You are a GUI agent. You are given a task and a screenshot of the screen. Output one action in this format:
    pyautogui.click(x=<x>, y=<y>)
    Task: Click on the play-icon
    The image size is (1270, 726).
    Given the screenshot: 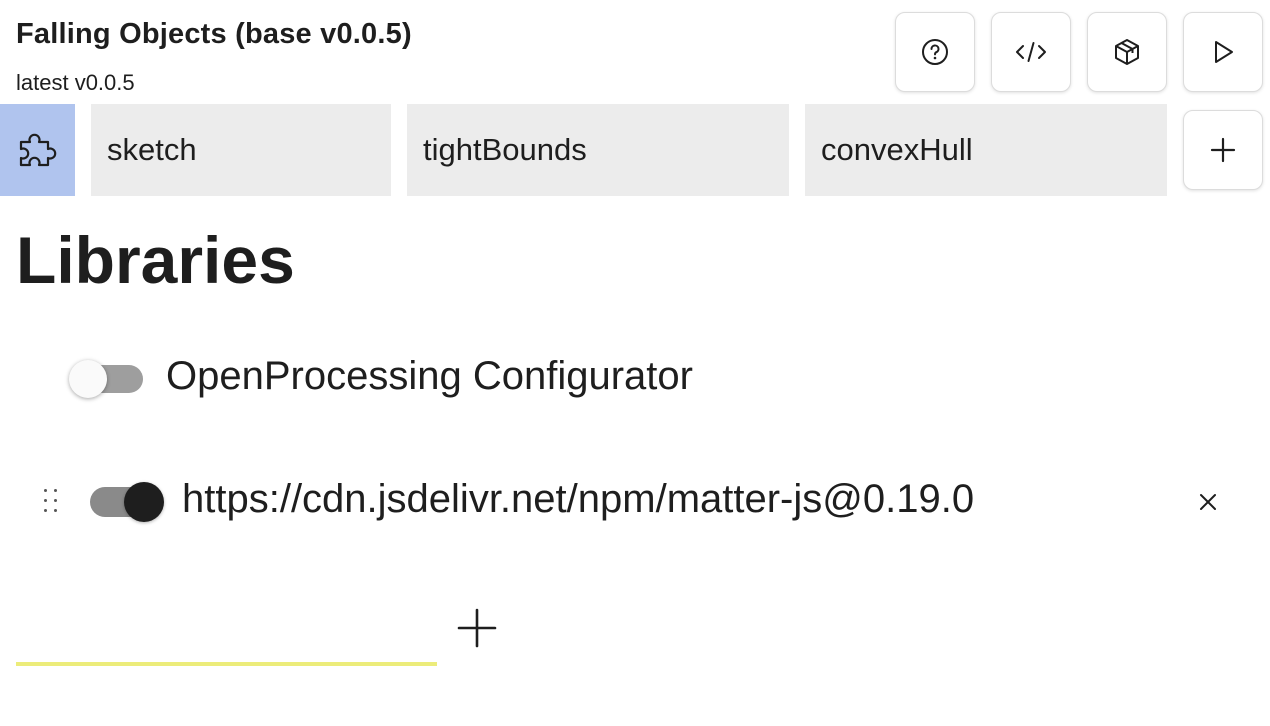 What is the action you would take?
    pyautogui.click(x=1224, y=52)
    